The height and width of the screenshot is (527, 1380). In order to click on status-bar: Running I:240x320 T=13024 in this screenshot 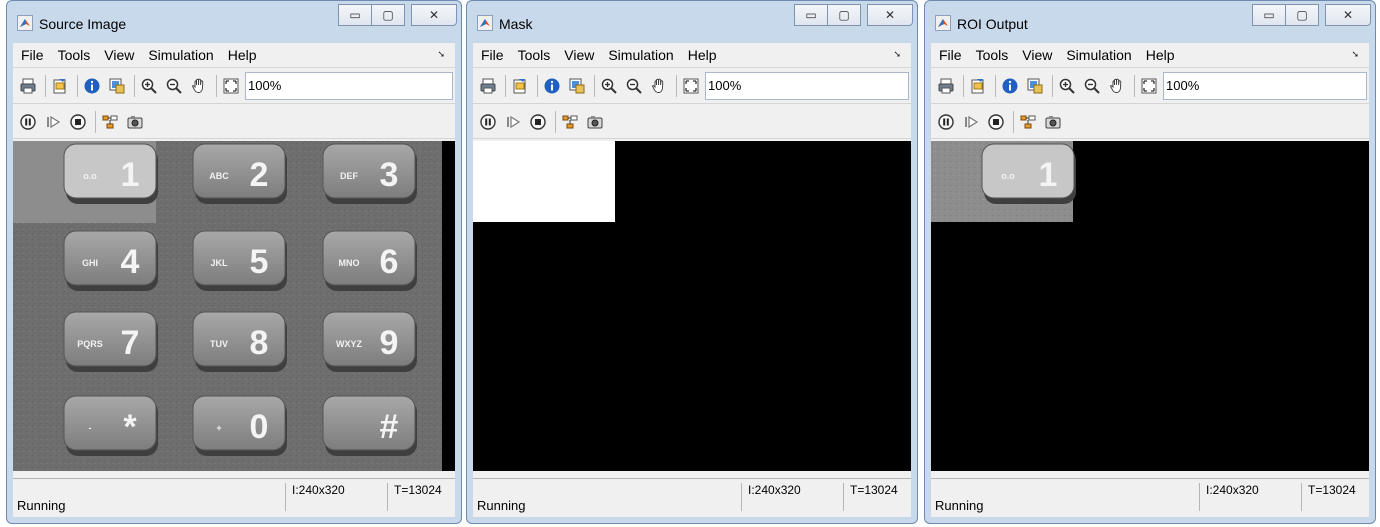, I will do `click(234, 497)`.